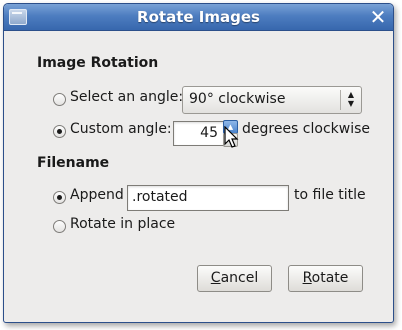 The width and height of the screenshot is (402, 330). What do you see at coordinates (122, 224) in the screenshot?
I see `rotate-in-place-label: Rotate in place` at bounding box center [122, 224].